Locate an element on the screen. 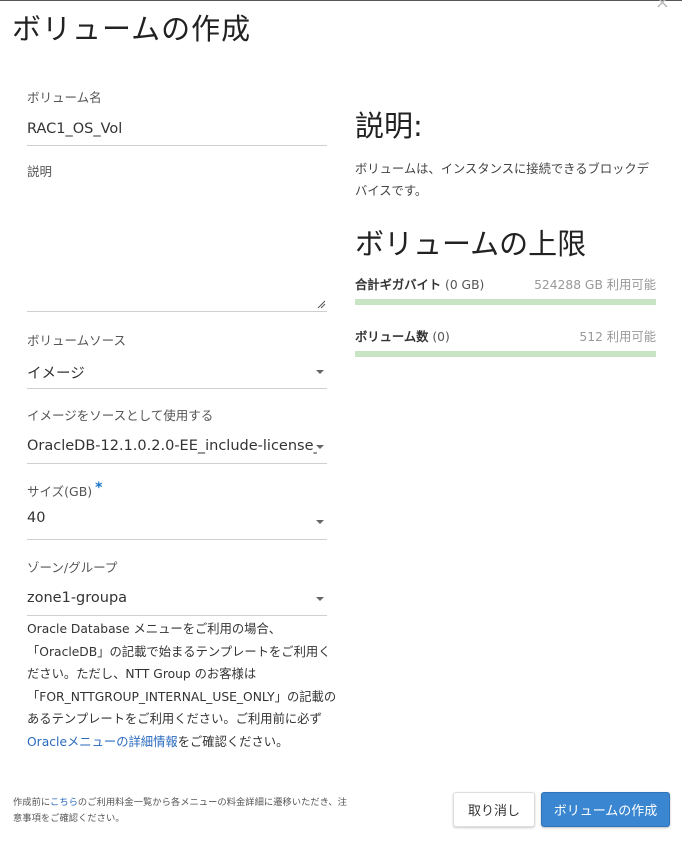  notice-line: 「OracleDB」の記載で始まるテンプレートをご利用く is located at coordinates (179, 651).